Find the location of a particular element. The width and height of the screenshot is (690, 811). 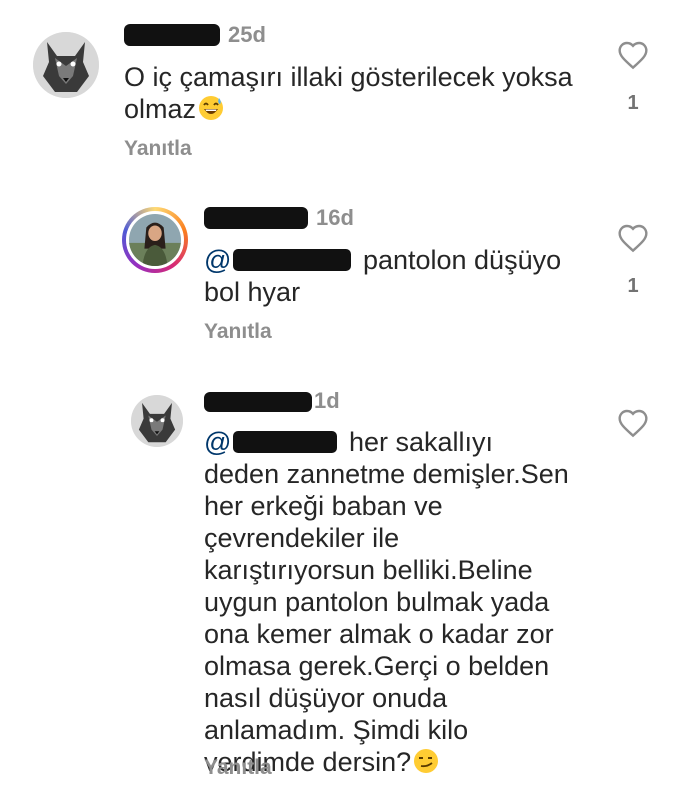

avatar-story-ring is located at coordinates (155, 240).